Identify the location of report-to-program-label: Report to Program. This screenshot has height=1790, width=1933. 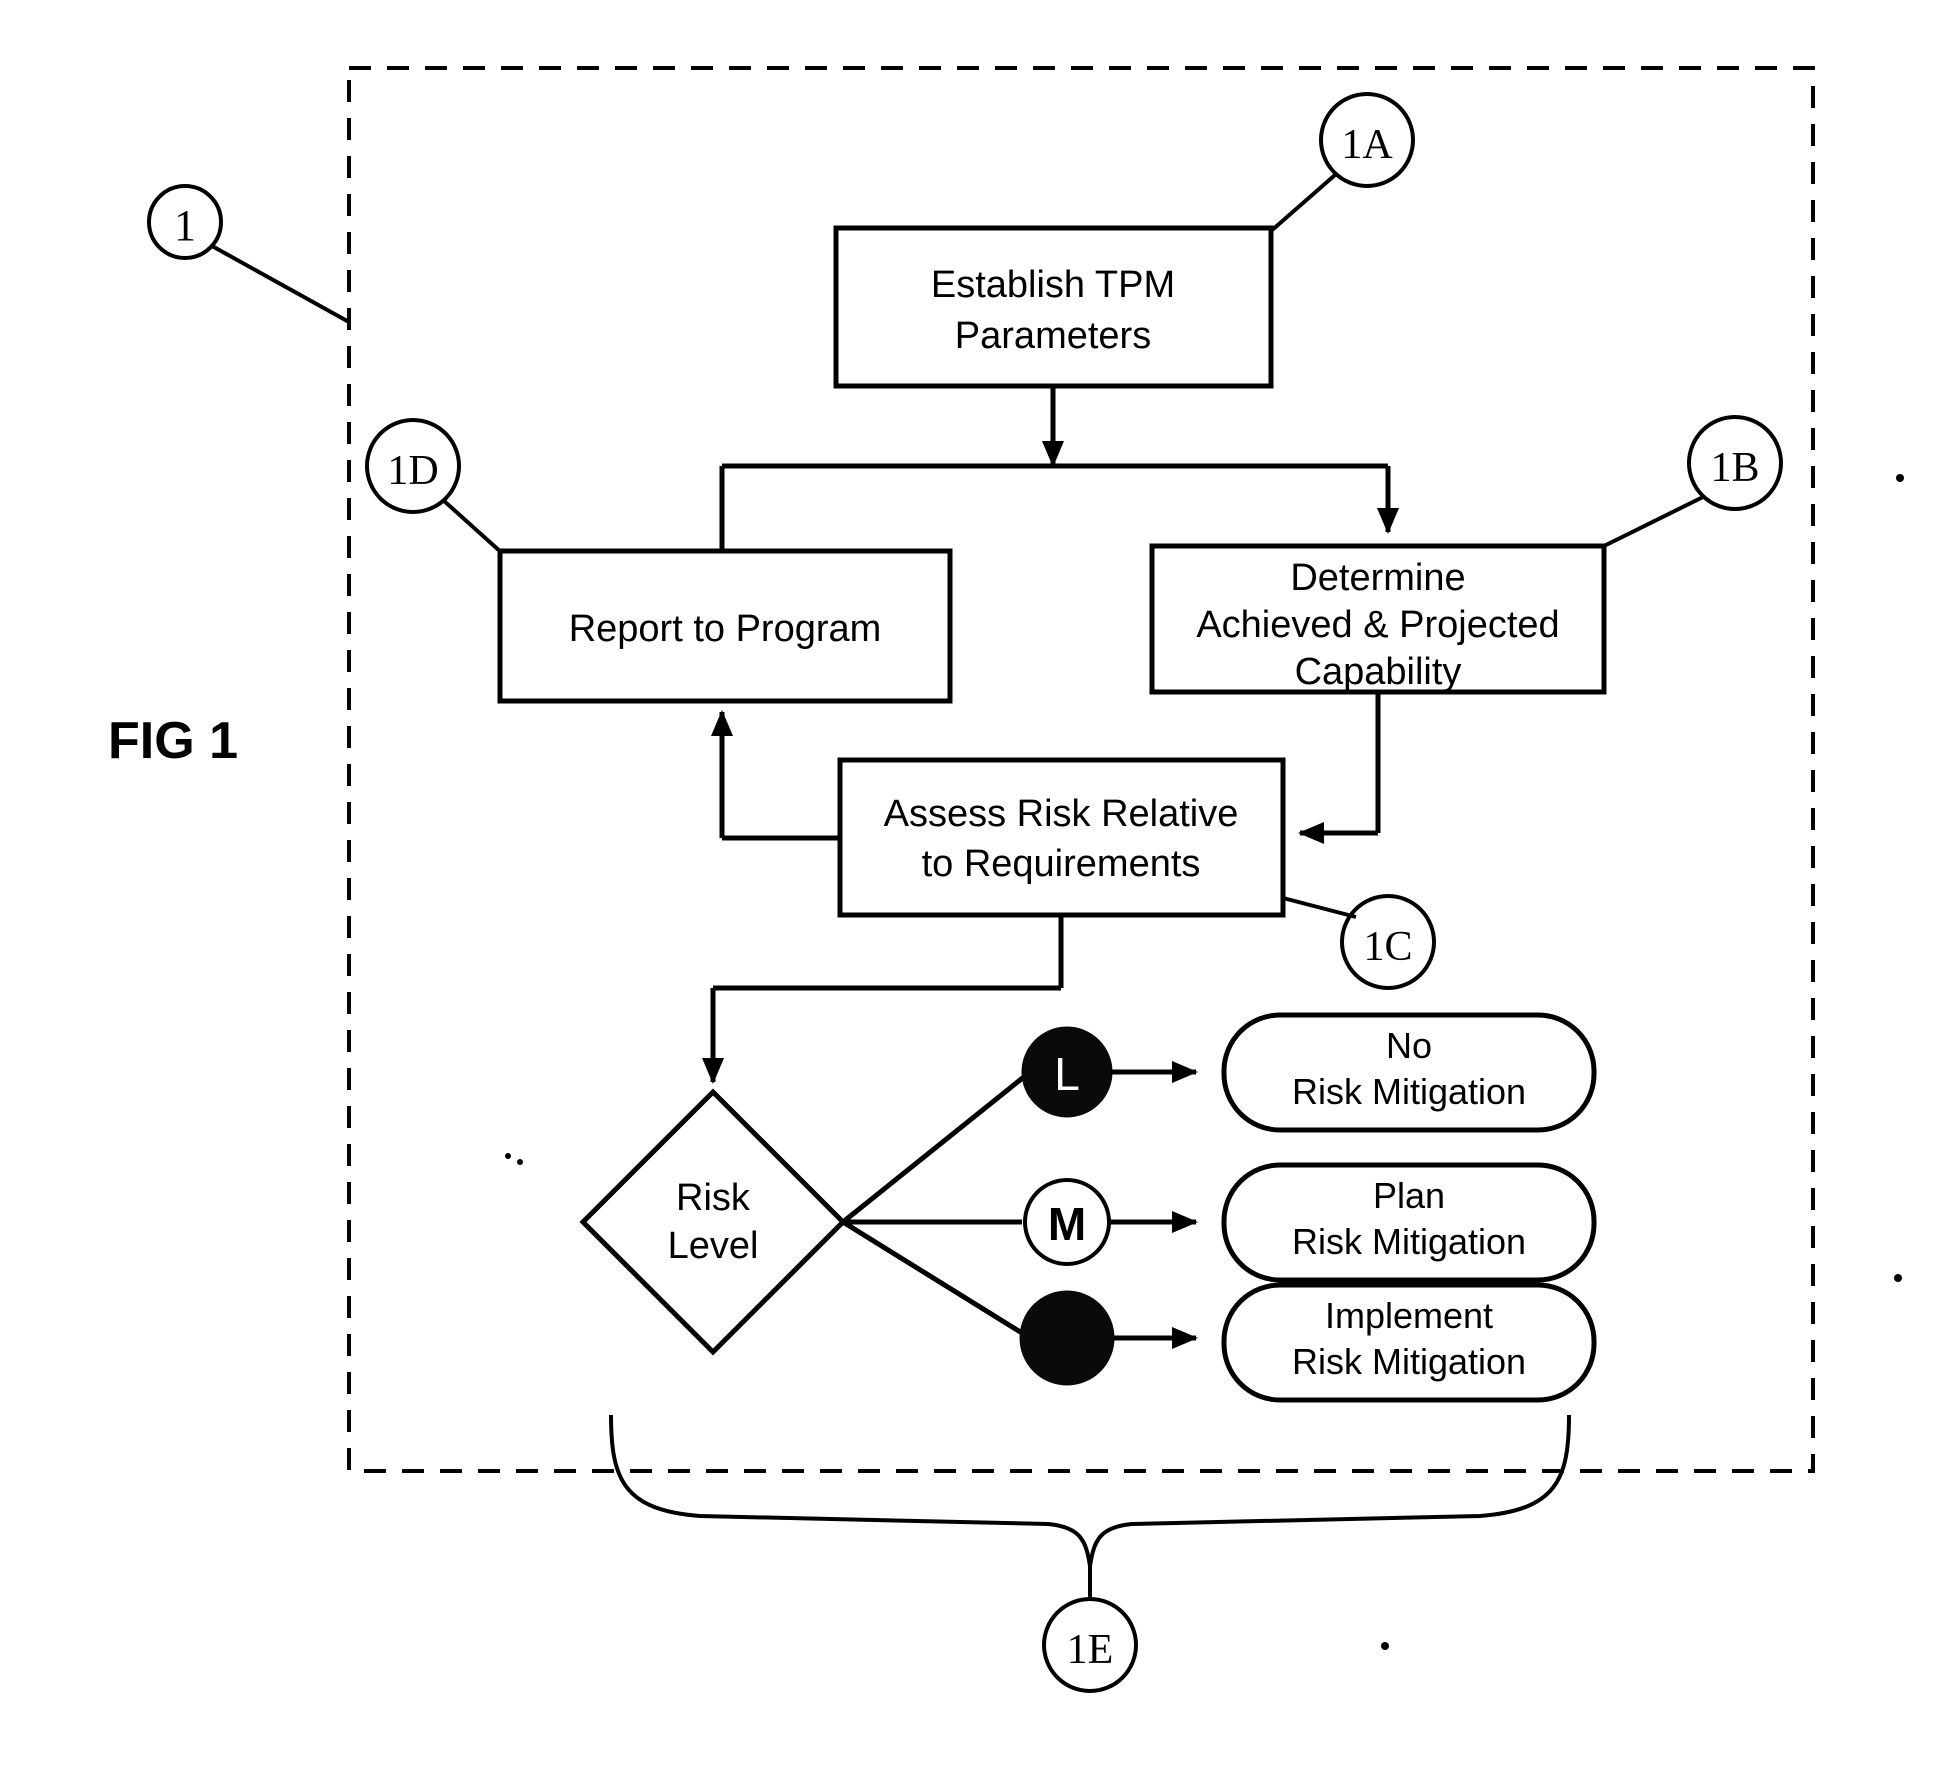
(725, 629).